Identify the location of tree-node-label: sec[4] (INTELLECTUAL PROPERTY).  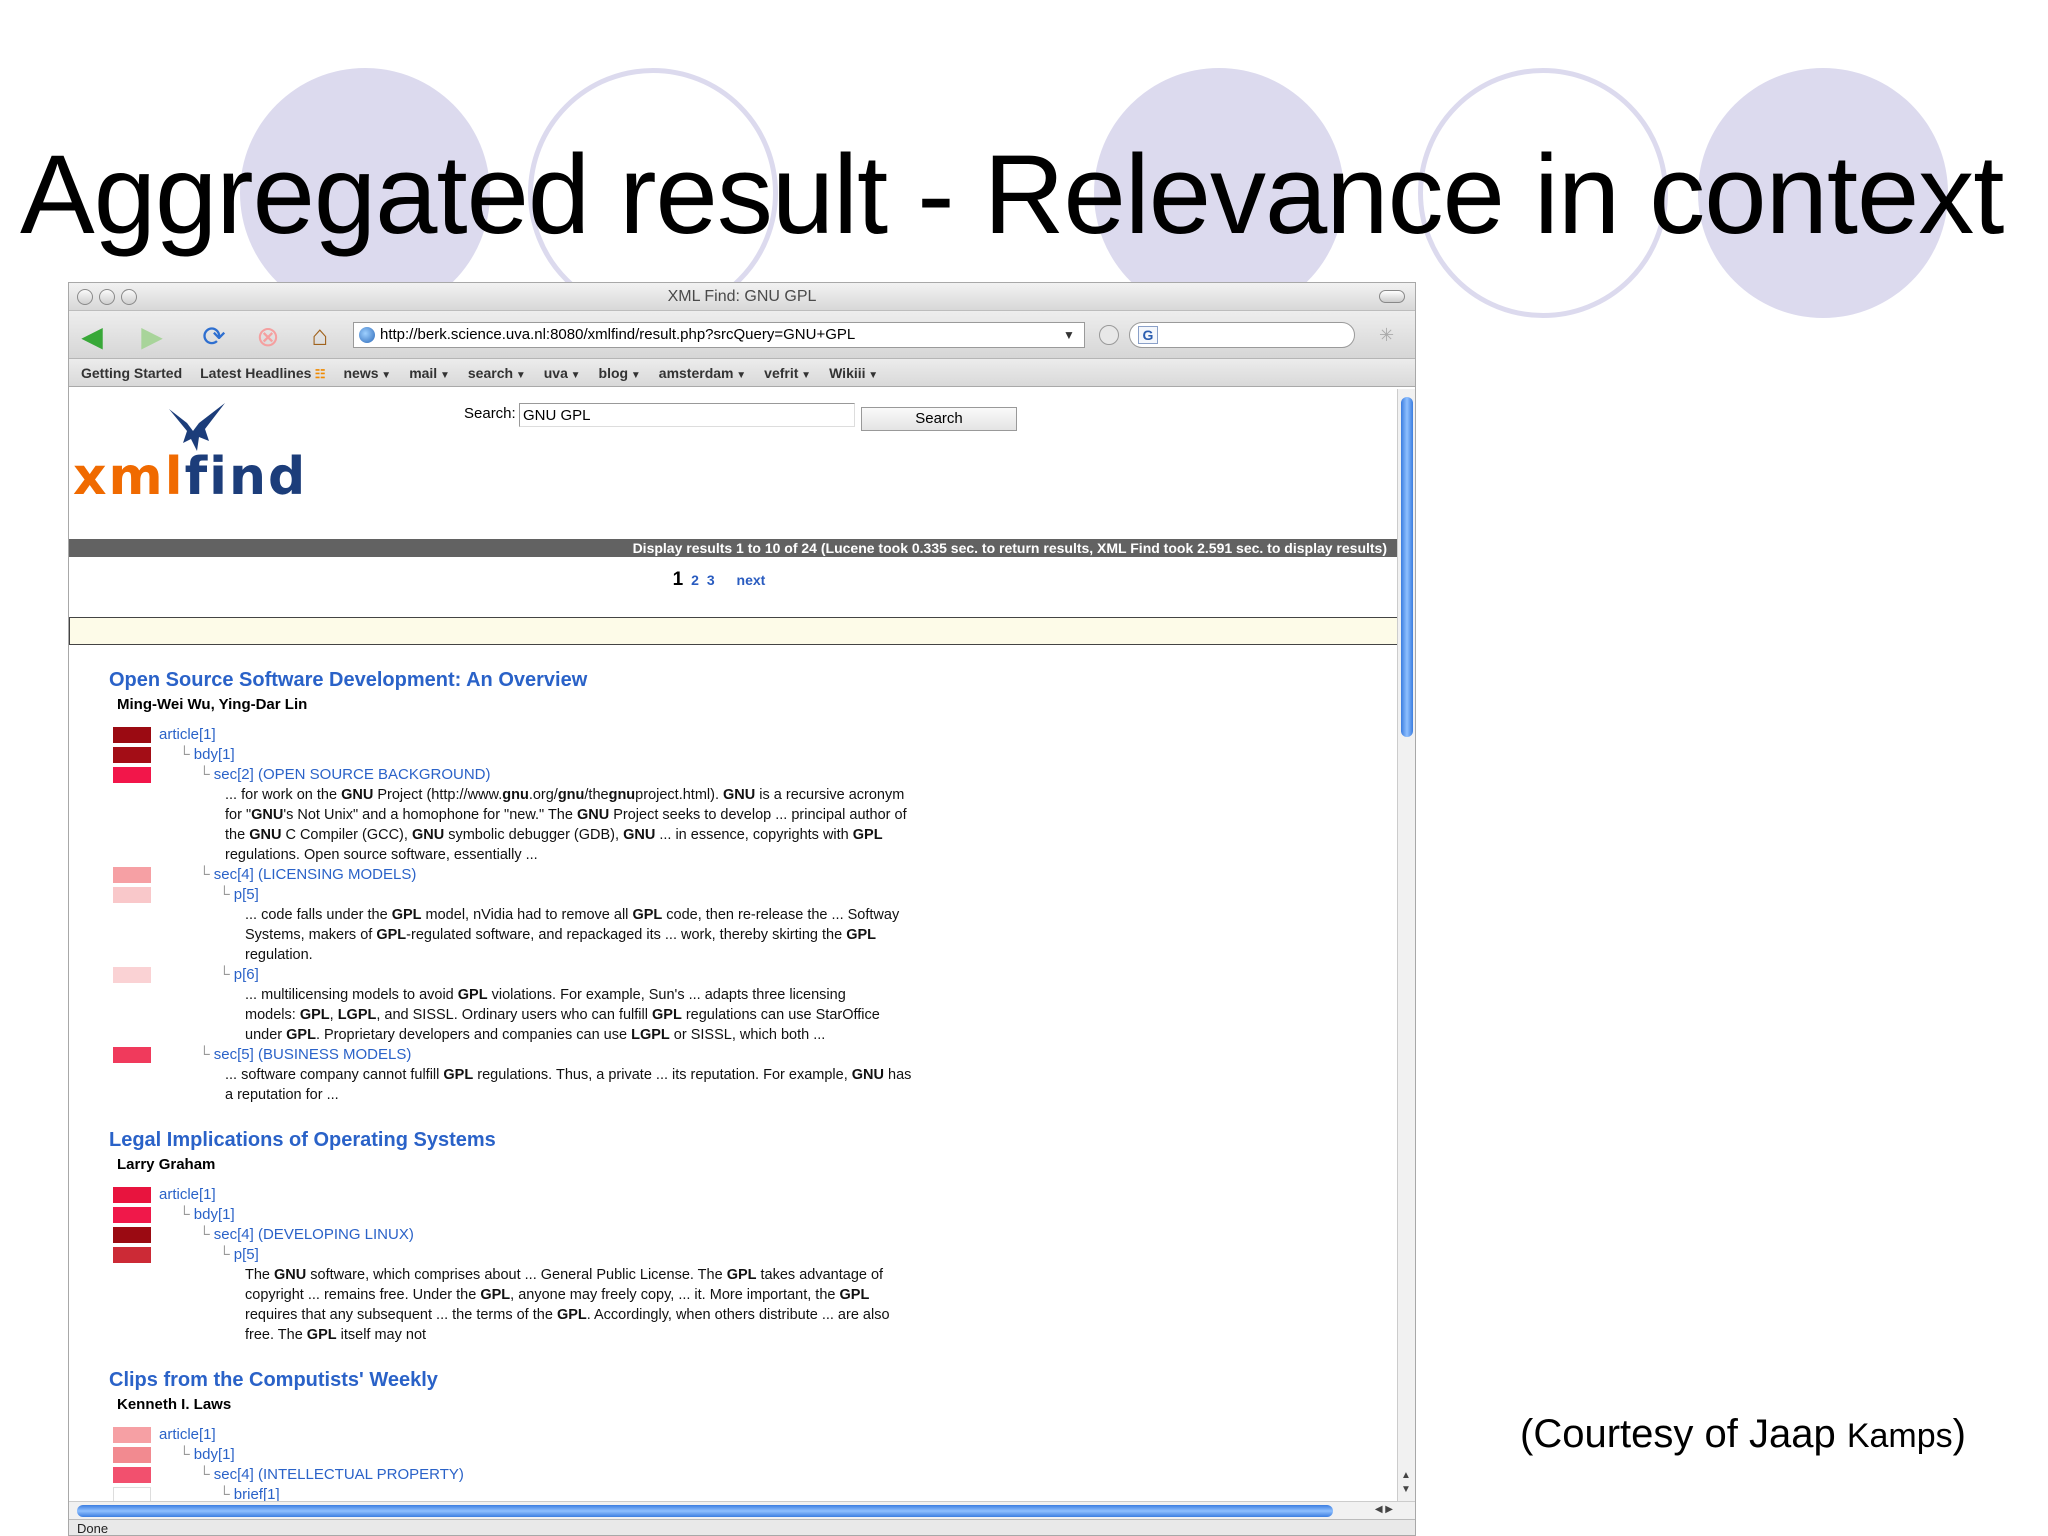
(338, 1474).